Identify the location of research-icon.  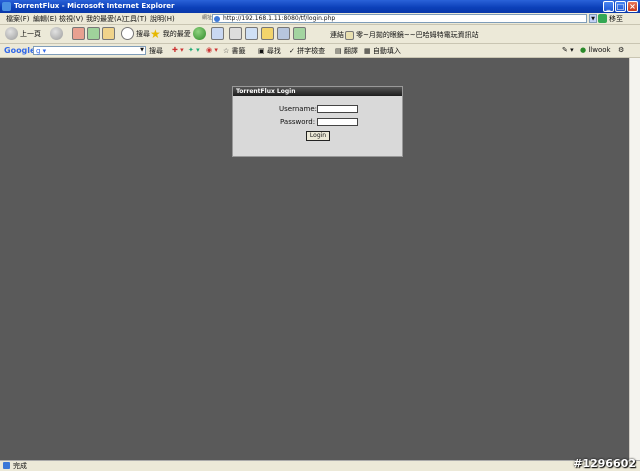
(299, 33).